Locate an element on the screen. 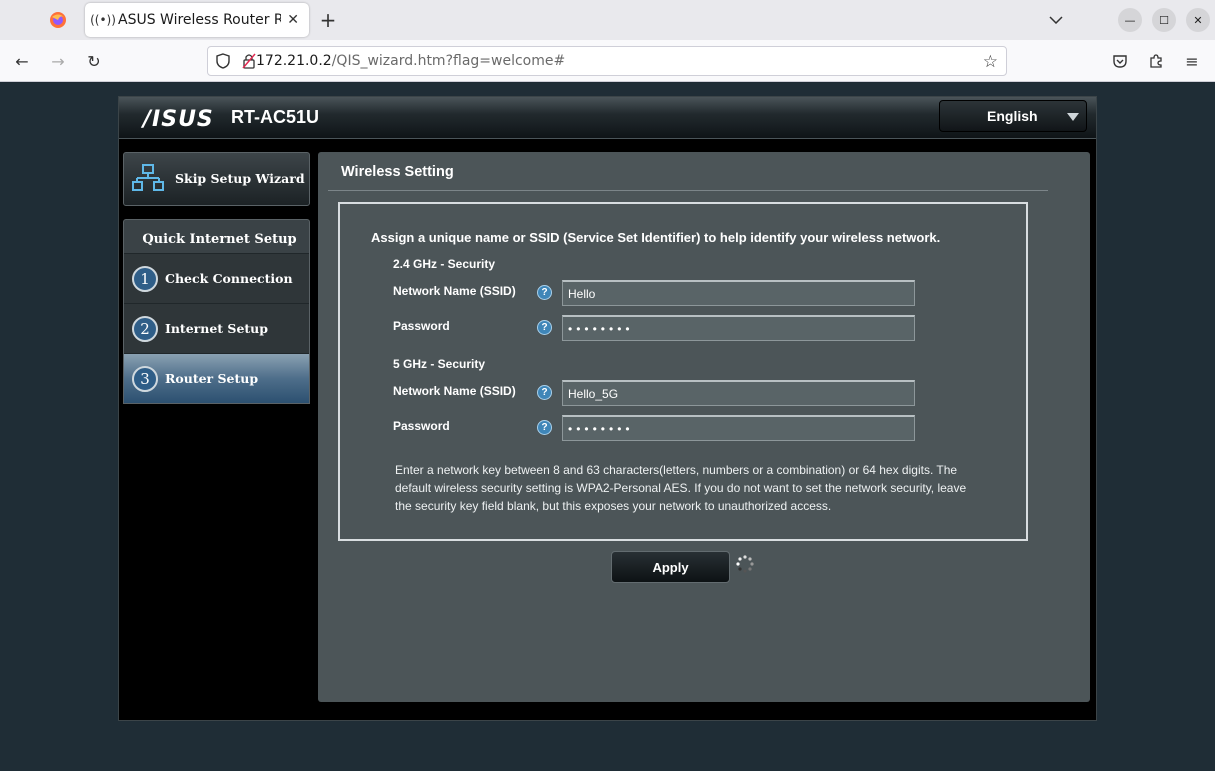 The image size is (1215, 771). chevron-down-icon is located at coordinates (1056, 20).